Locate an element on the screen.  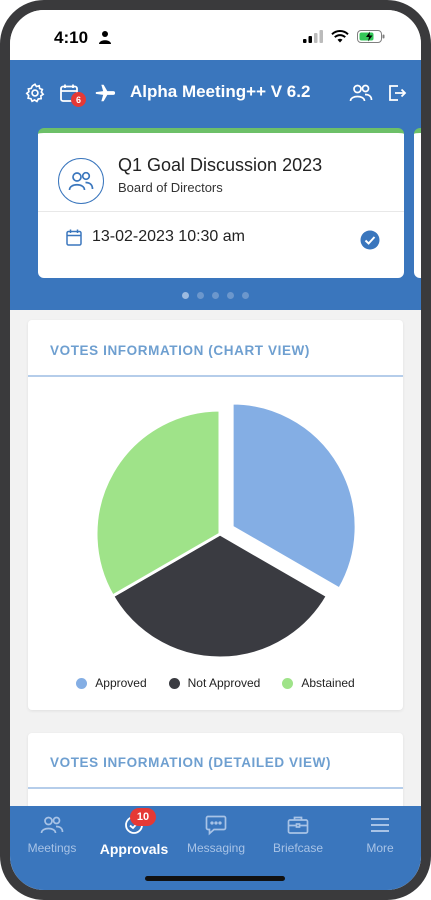
status-bar: 4:10 is located at coordinates (215, 35).